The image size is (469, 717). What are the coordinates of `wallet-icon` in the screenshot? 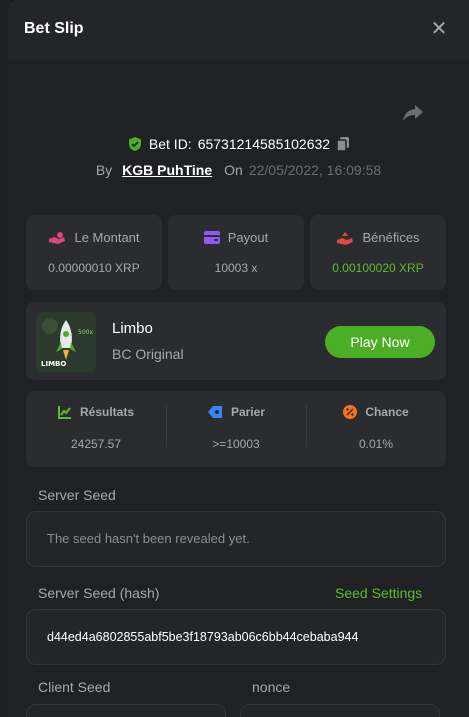 It's located at (211, 237).